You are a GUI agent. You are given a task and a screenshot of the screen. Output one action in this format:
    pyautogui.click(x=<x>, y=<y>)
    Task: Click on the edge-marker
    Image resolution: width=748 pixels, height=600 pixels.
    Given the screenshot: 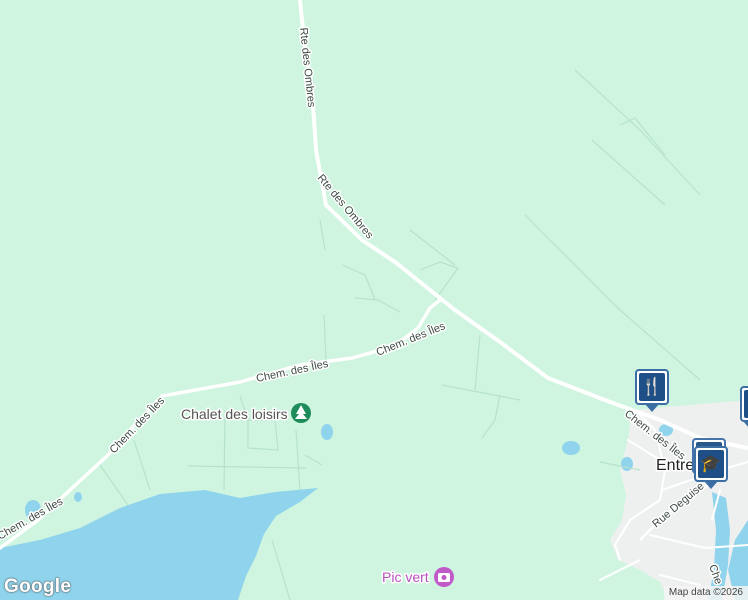 What is the action you would take?
    pyautogui.click(x=744, y=407)
    